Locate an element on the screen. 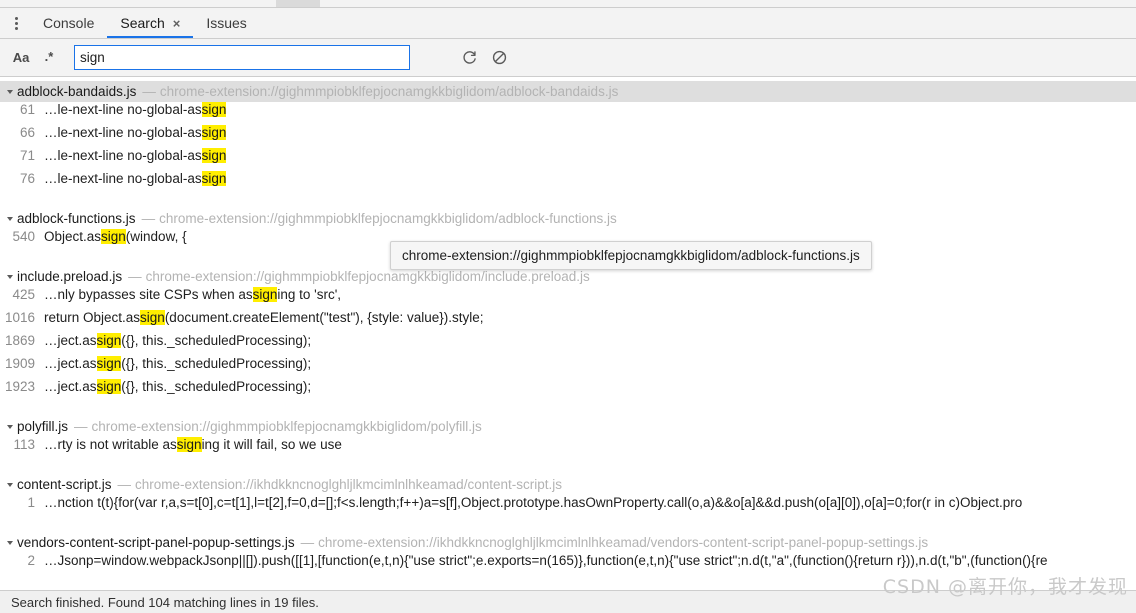 The image size is (1136, 613). line-number: 76 is located at coordinates (27, 178).